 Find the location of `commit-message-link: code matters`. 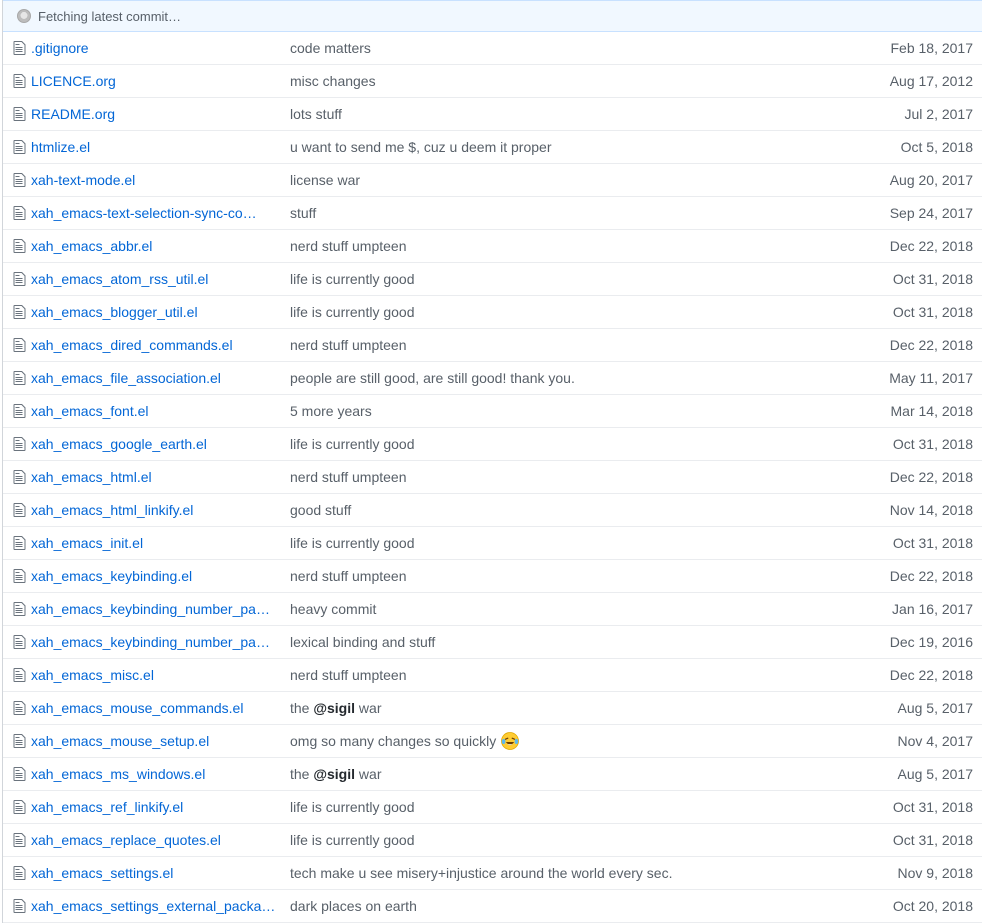

commit-message-link: code matters is located at coordinates (550, 48).